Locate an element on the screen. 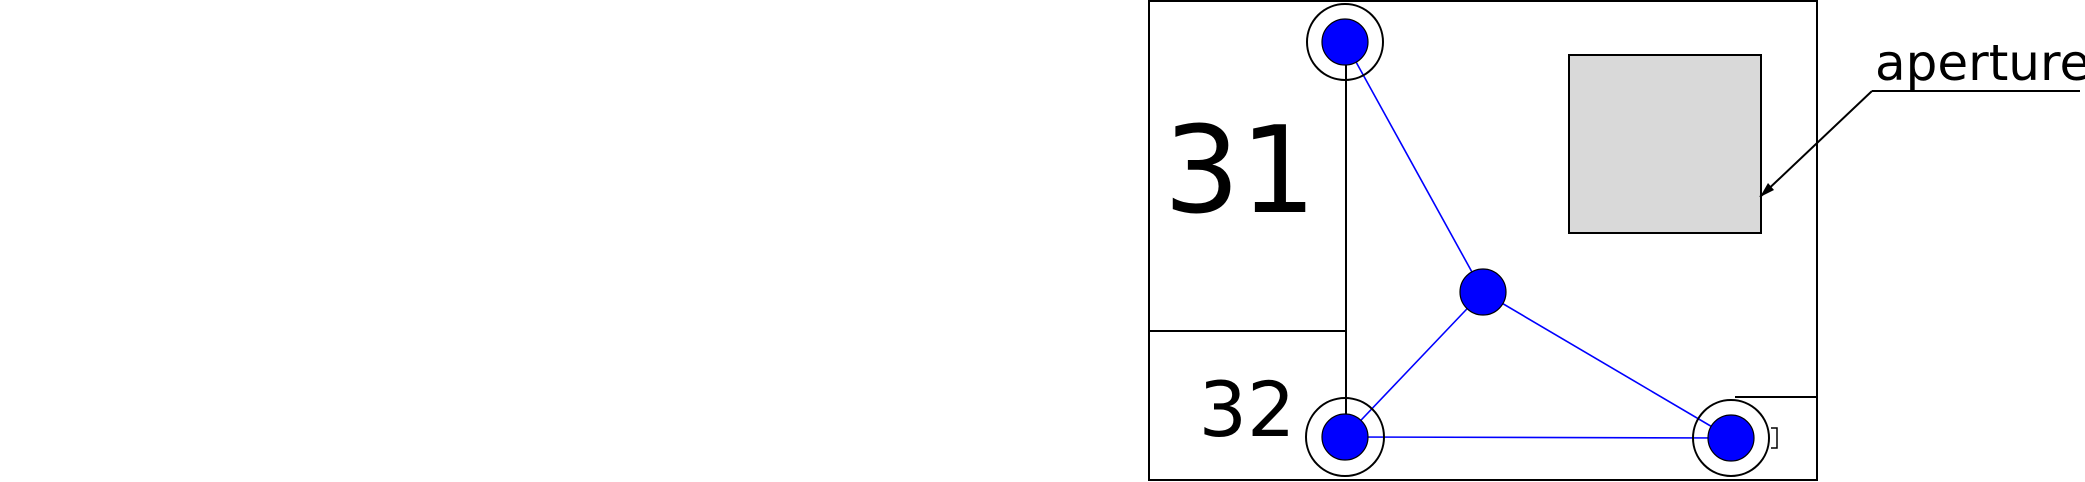 The height and width of the screenshot is (482, 2085). node-bottom-left is located at coordinates (1345, 437).